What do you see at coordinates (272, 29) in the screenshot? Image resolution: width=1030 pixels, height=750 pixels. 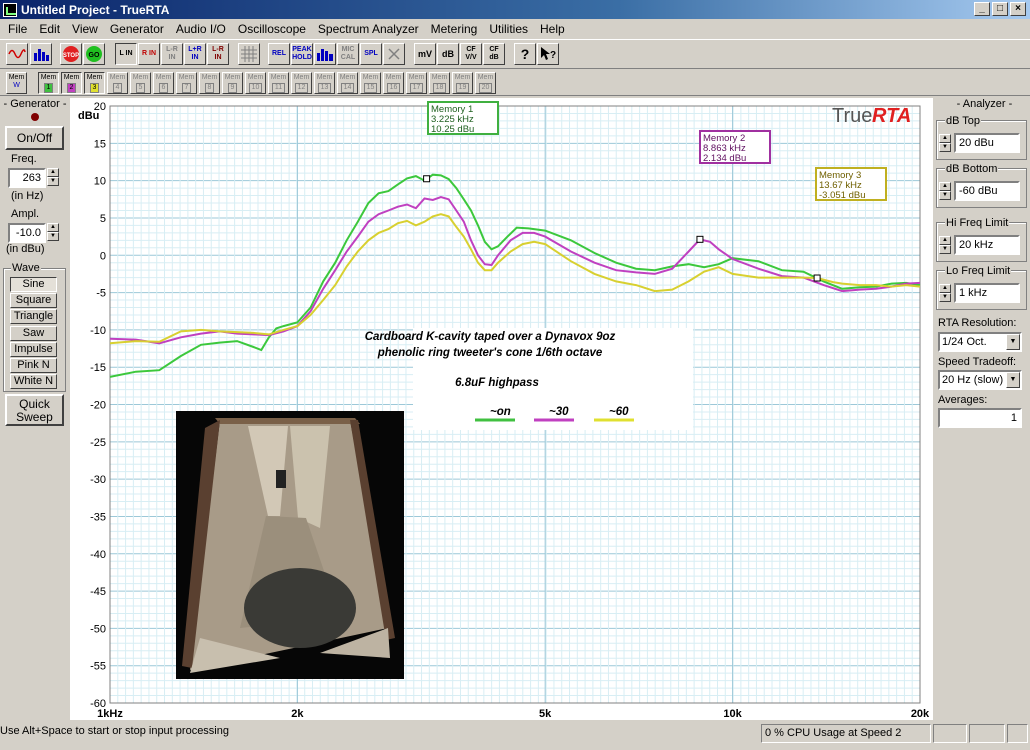 I see `menu-oscilloscope: Oscilloscope` at bounding box center [272, 29].